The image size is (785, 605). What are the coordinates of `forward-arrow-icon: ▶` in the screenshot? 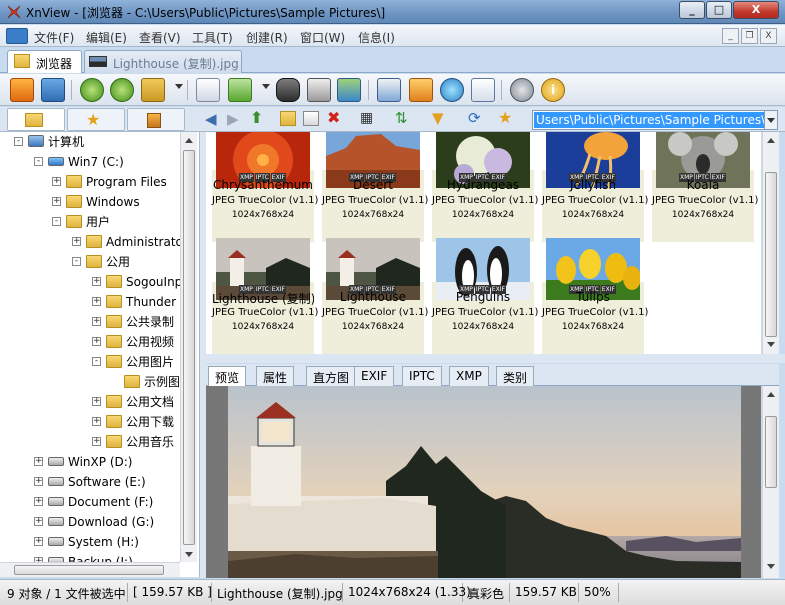 It's located at (233, 119).